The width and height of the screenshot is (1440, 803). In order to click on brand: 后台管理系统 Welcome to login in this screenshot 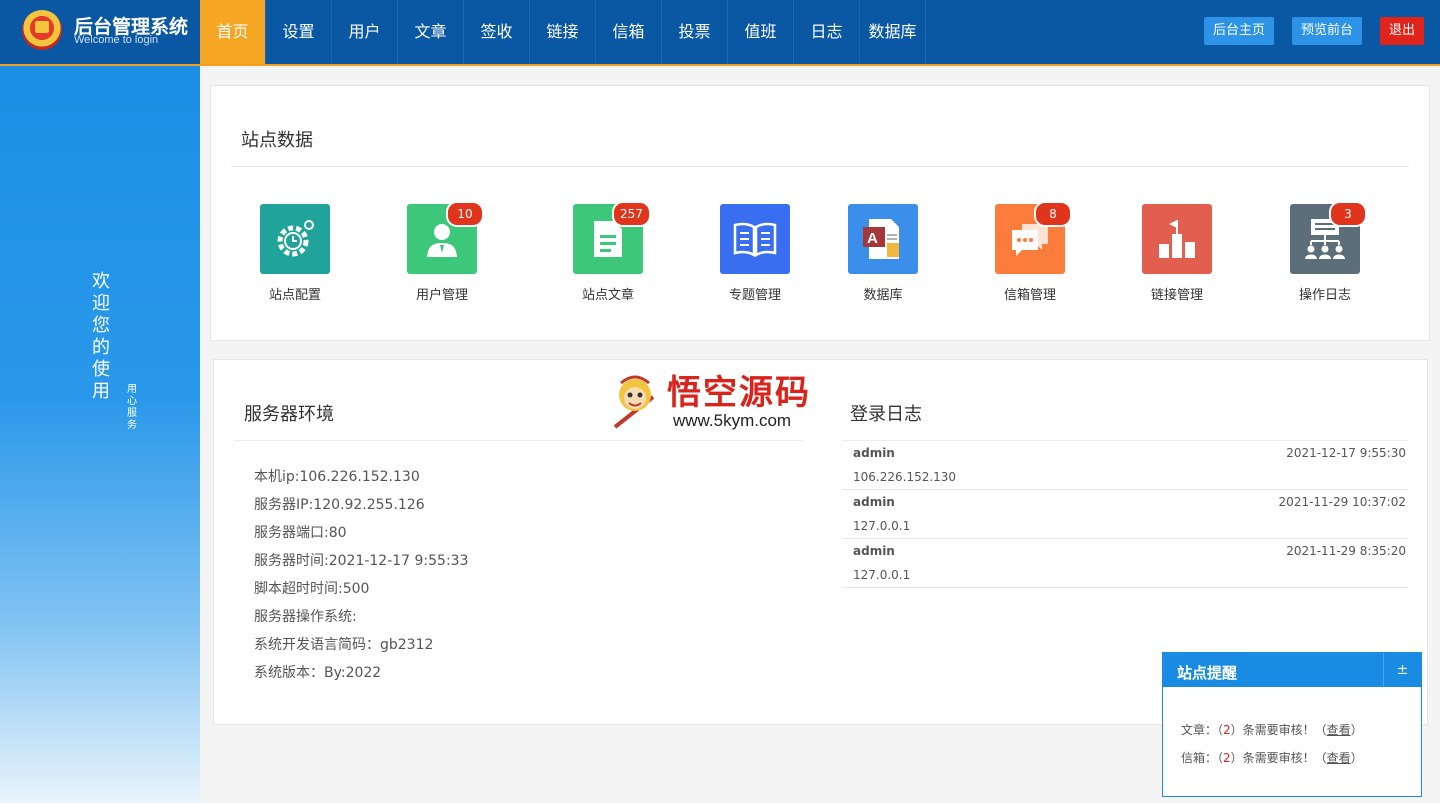, I will do `click(100, 32)`.